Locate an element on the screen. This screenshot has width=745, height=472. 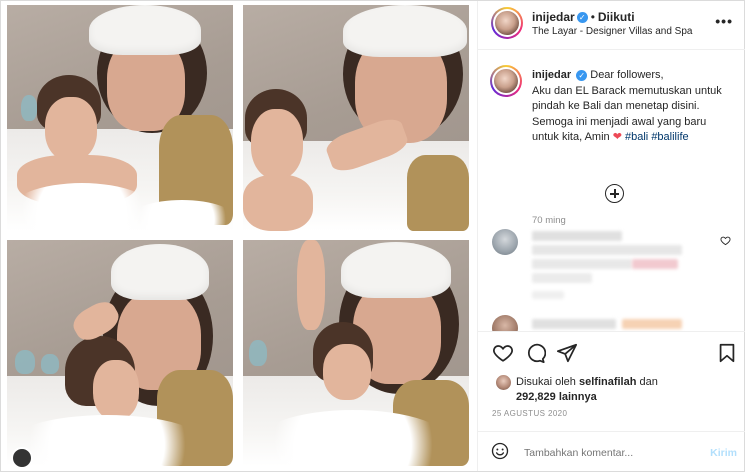
photo-bottom-left is located at coordinates (120, 353).